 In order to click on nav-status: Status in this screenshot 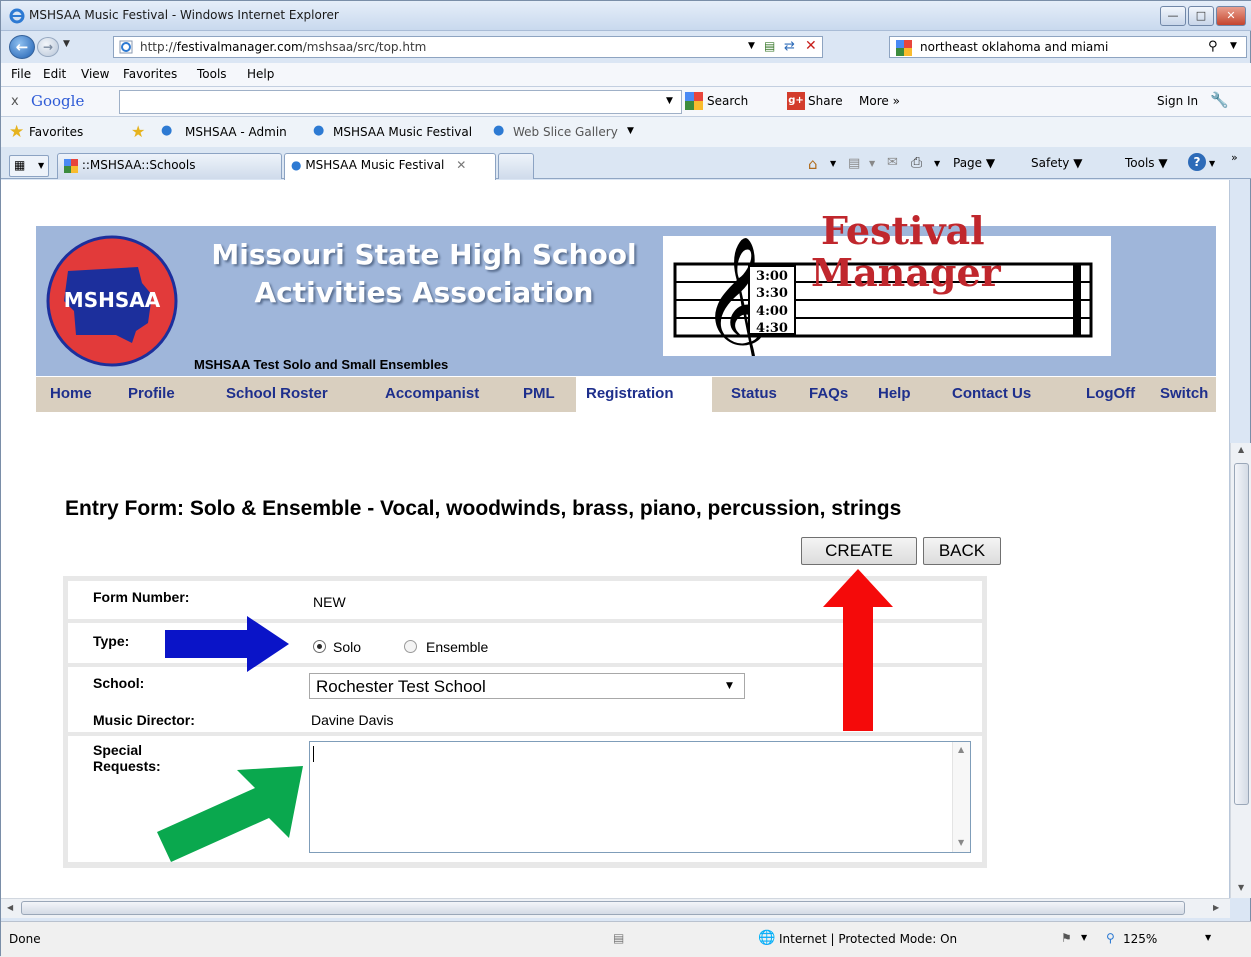, I will do `click(754, 393)`.